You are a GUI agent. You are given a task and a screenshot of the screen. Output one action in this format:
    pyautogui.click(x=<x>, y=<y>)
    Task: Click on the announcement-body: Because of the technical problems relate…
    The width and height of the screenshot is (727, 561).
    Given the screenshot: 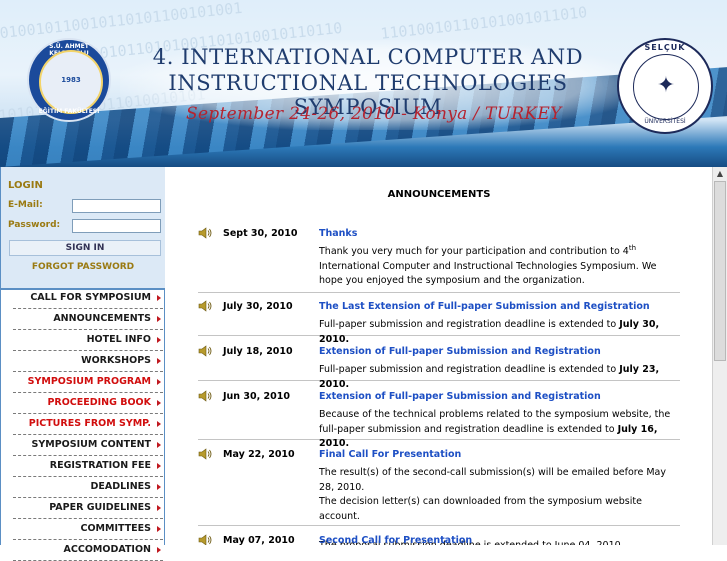 What is the action you would take?
    pyautogui.click(x=495, y=429)
    